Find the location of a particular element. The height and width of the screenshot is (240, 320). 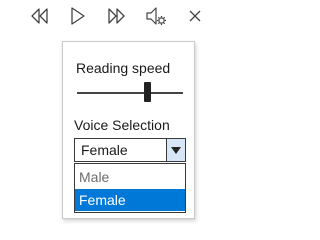

close-icon is located at coordinates (195, 16).